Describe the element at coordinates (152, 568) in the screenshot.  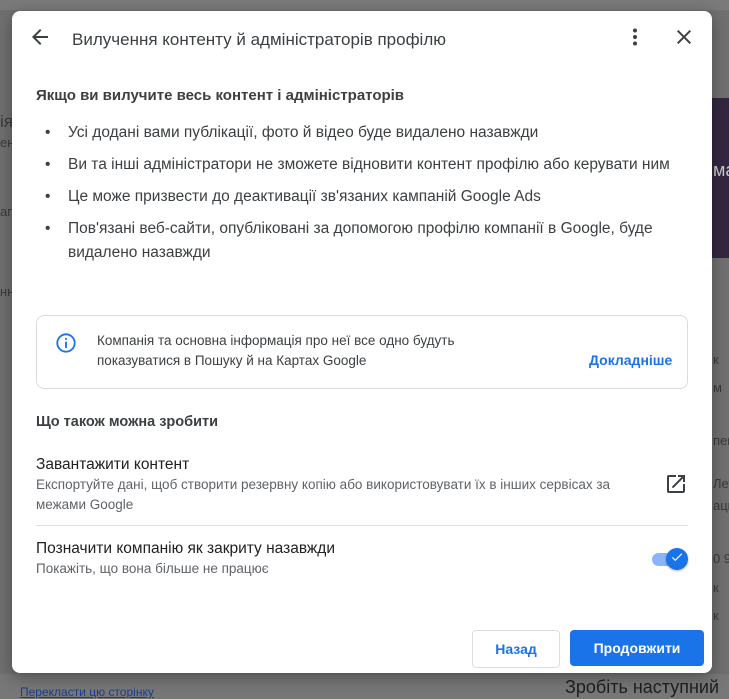
I see `mark-closed-description: Покажіть, що вона більше не працює` at that location.